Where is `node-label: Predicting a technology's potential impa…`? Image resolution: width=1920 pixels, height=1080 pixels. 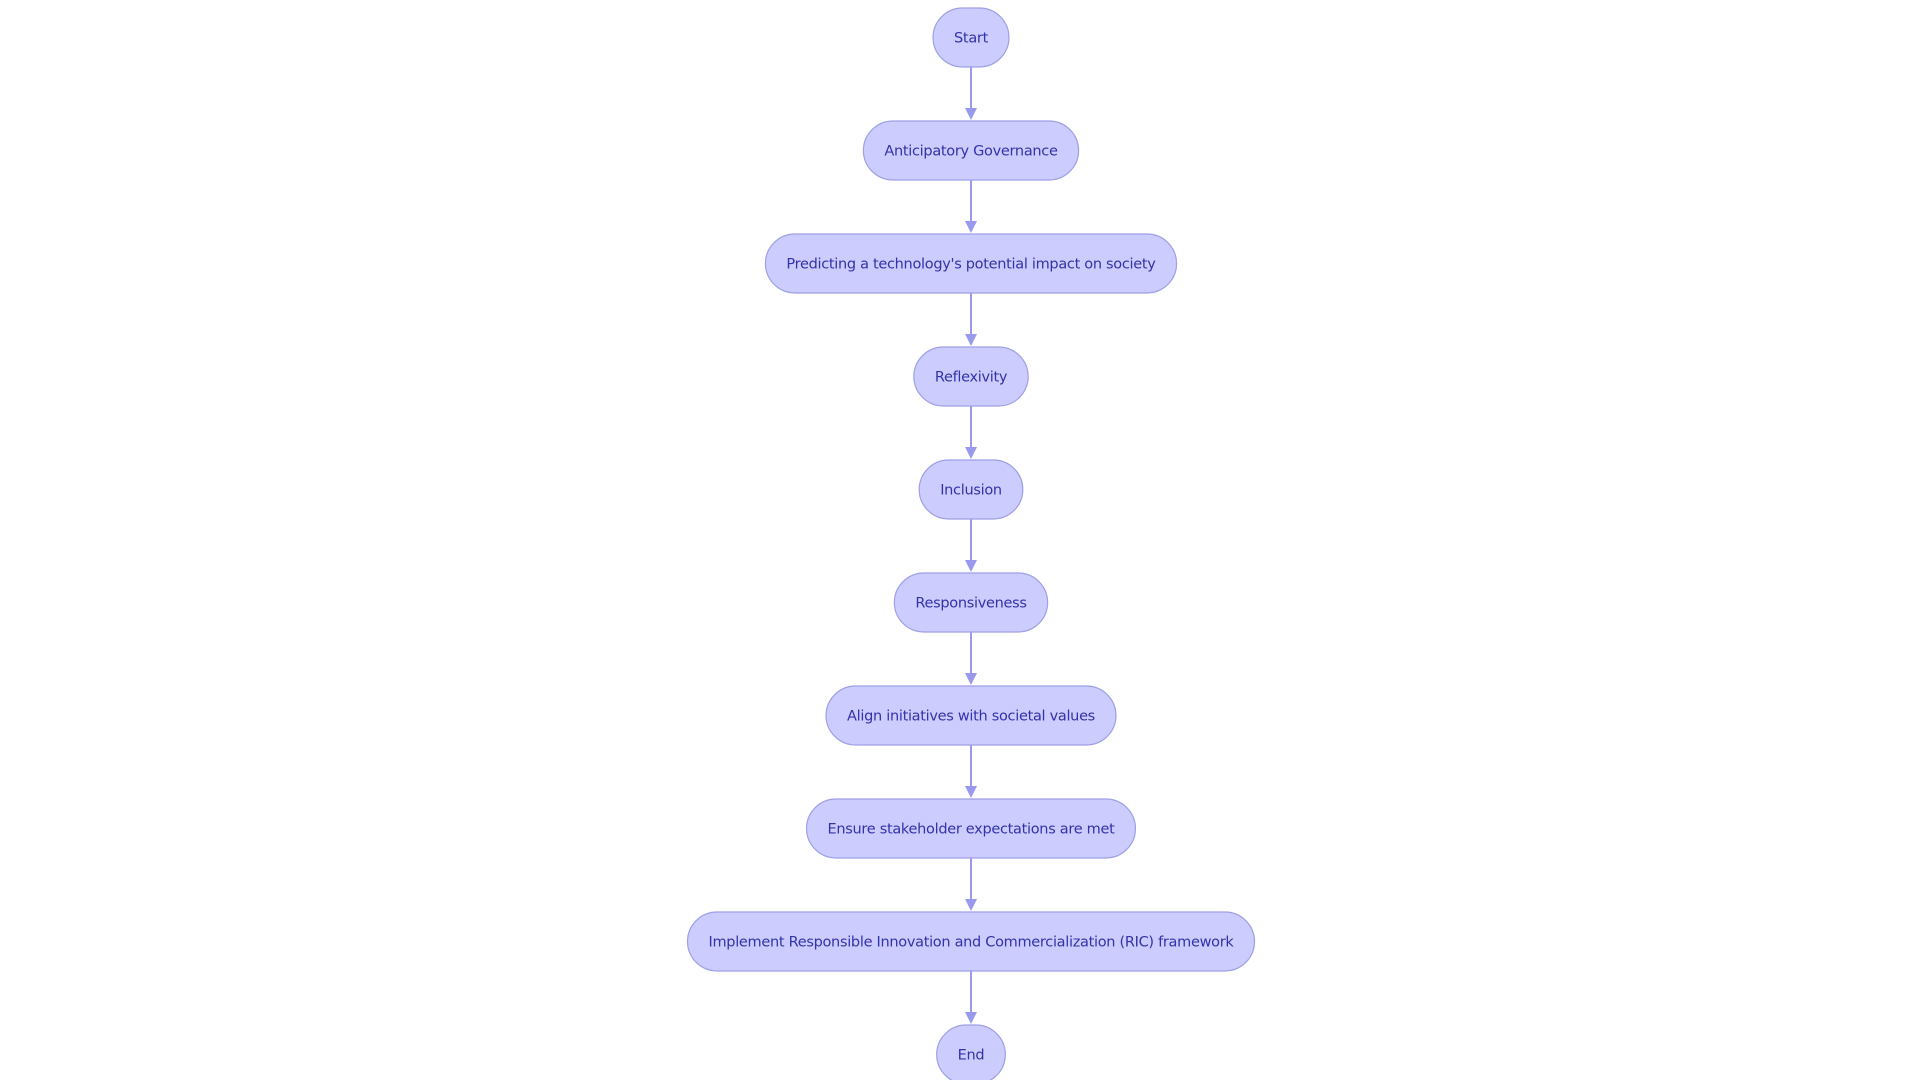 node-label: Predicting a technology's potential impa… is located at coordinates (971, 265).